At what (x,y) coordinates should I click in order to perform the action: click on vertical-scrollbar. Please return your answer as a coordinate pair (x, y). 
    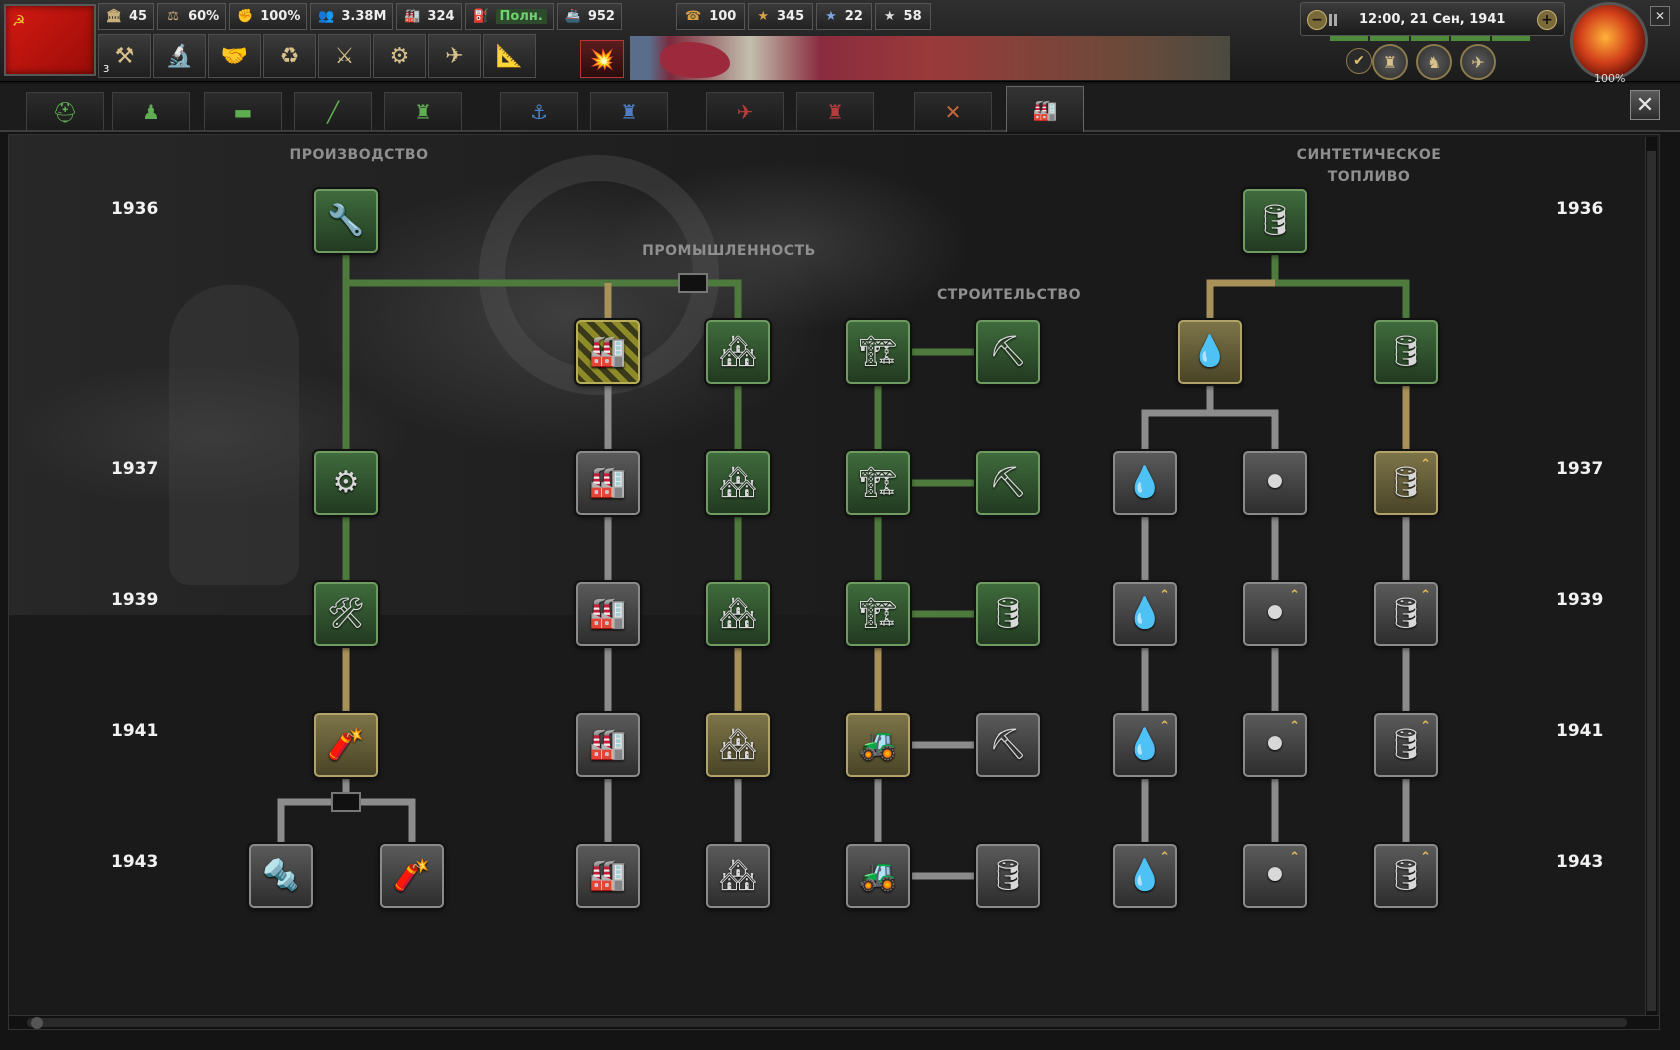
    Looking at the image, I should click on (1651, 582).